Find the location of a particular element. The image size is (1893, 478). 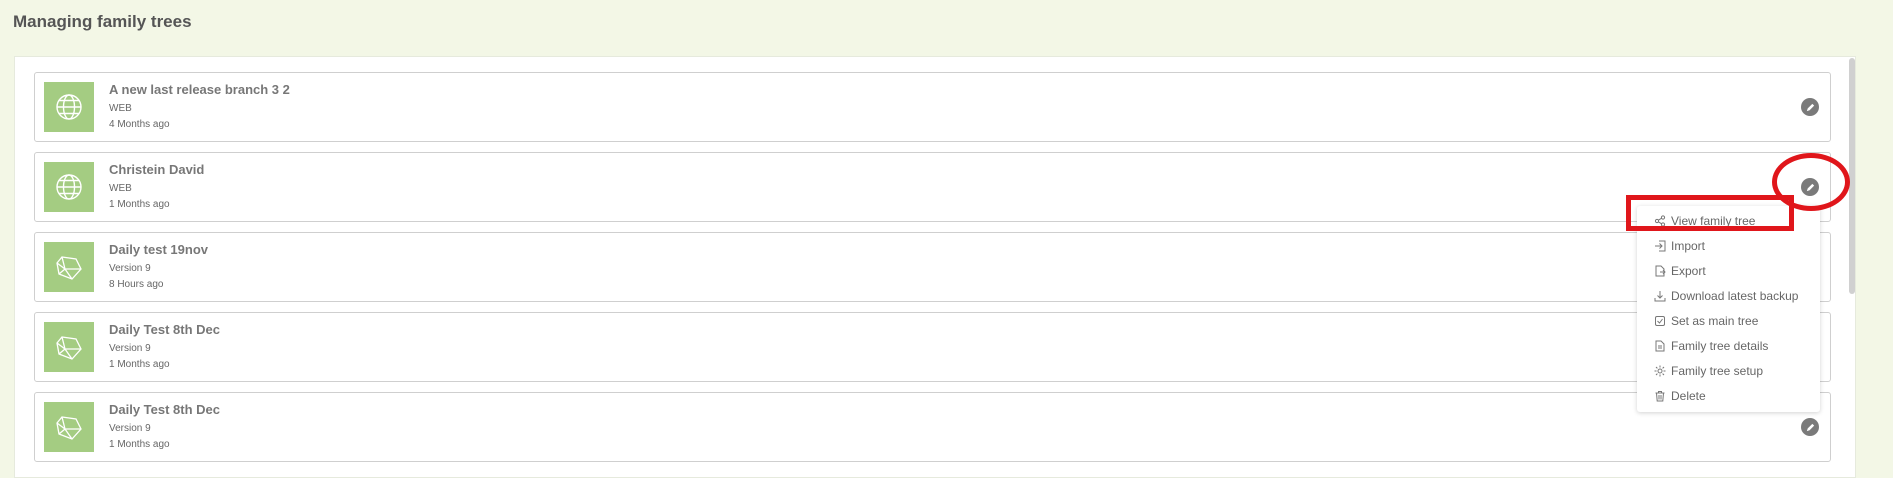

menu-item-download-latest-backup: Download latest backup is located at coordinates (1726, 296).